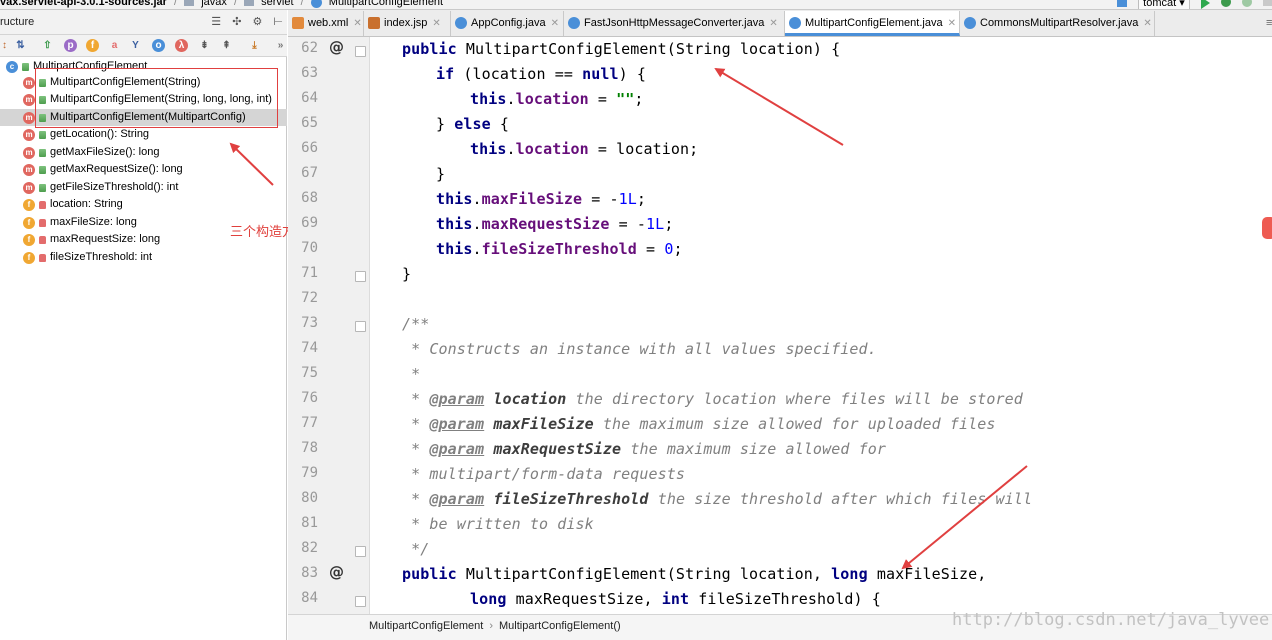  What do you see at coordinates (236, 22) in the screenshot?
I see `expand-icon: ✣` at bounding box center [236, 22].